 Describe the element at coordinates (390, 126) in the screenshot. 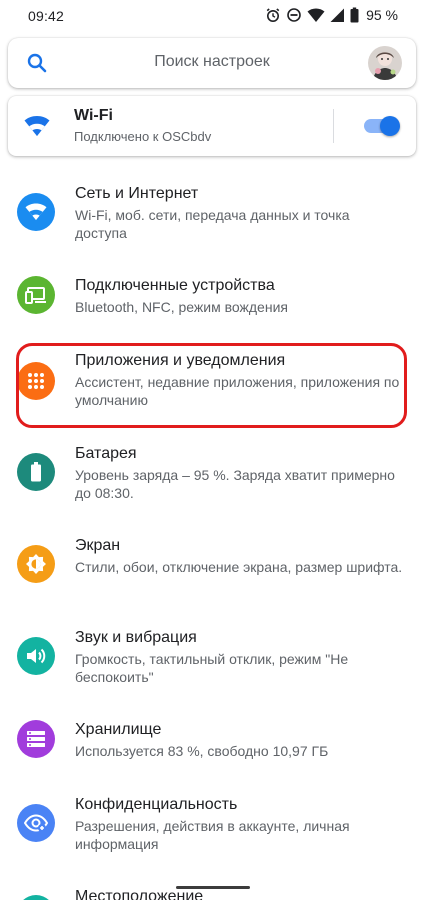

I see `toggle-thumb` at that location.